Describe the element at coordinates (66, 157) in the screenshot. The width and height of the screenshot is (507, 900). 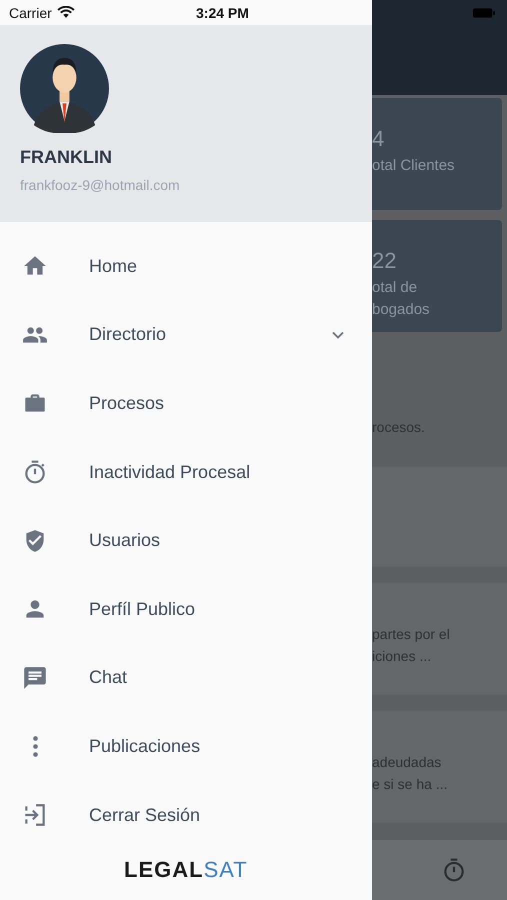
I see `user-name: FRANKLIN` at that location.